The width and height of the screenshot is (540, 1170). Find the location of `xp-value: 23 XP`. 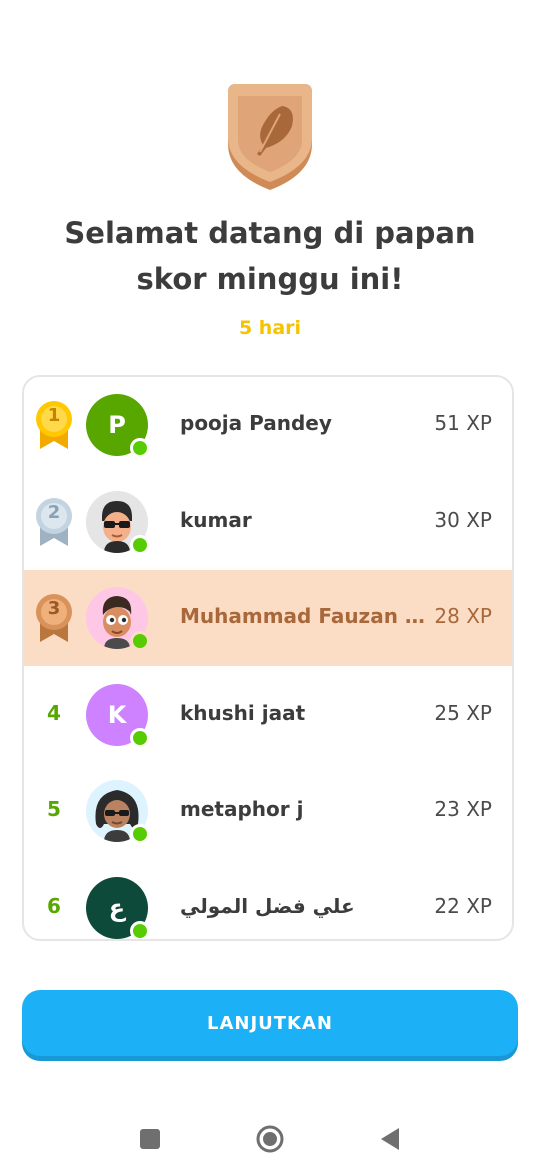

xp-value: 23 XP is located at coordinates (463, 809).